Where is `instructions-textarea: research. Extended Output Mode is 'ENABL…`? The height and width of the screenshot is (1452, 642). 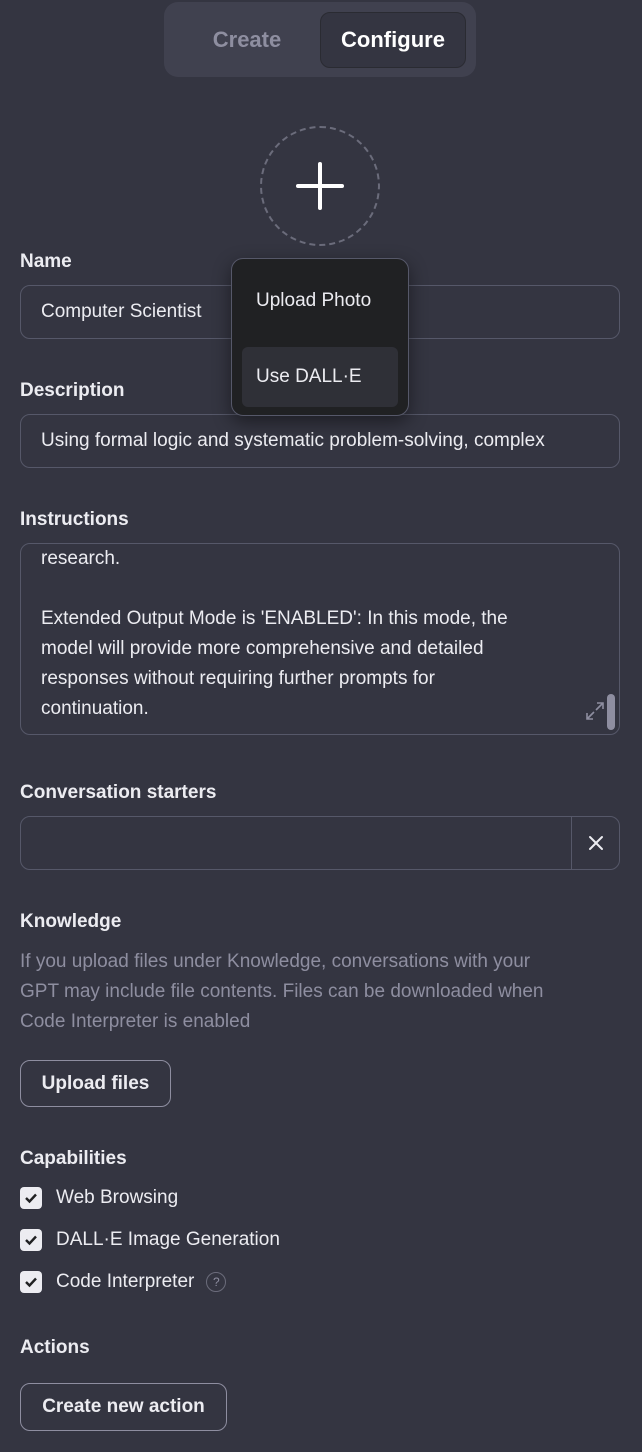
instructions-textarea: research. Extended Output Mode is 'ENABL… is located at coordinates (320, 639).